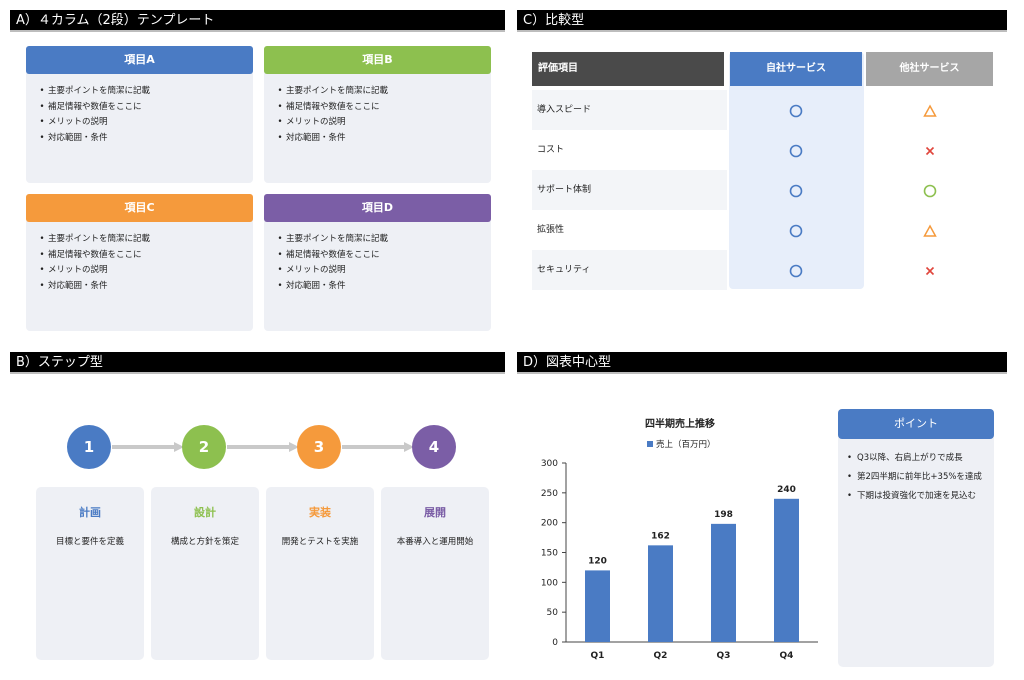 This screenshot has height=680, width=1024. What do you see at coordinates (435, 573) in the screenshot?
I see `step-card: 展開 本番導入と運用開始` at bounding box center [435, 573].